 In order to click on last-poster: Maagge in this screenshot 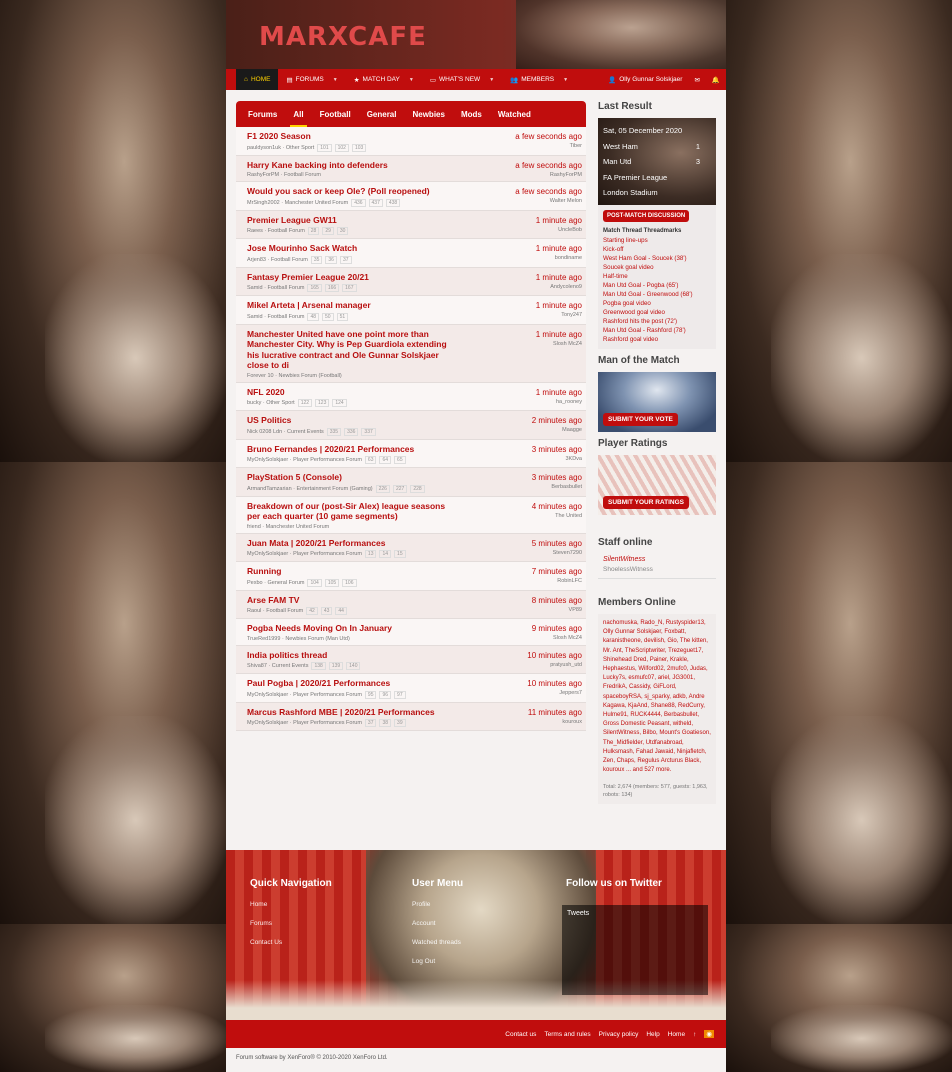, I will do `click(557, 430)`.